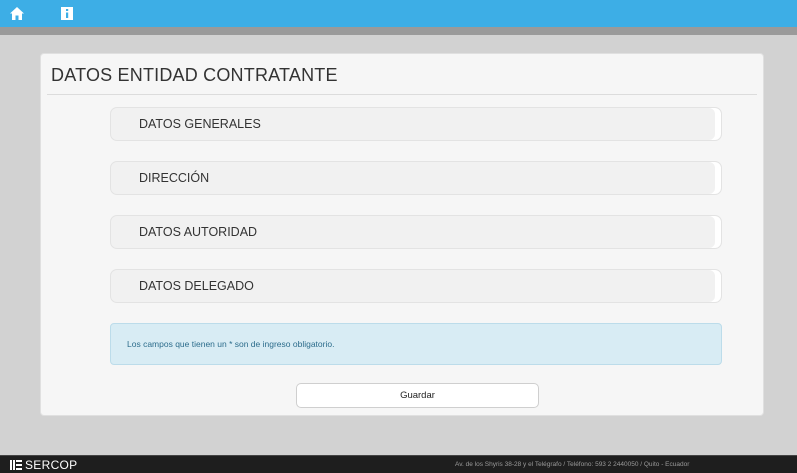 The width and height of the screenshot is (797, 473). I want to click on save-button: Guardar, so click(417, 395).